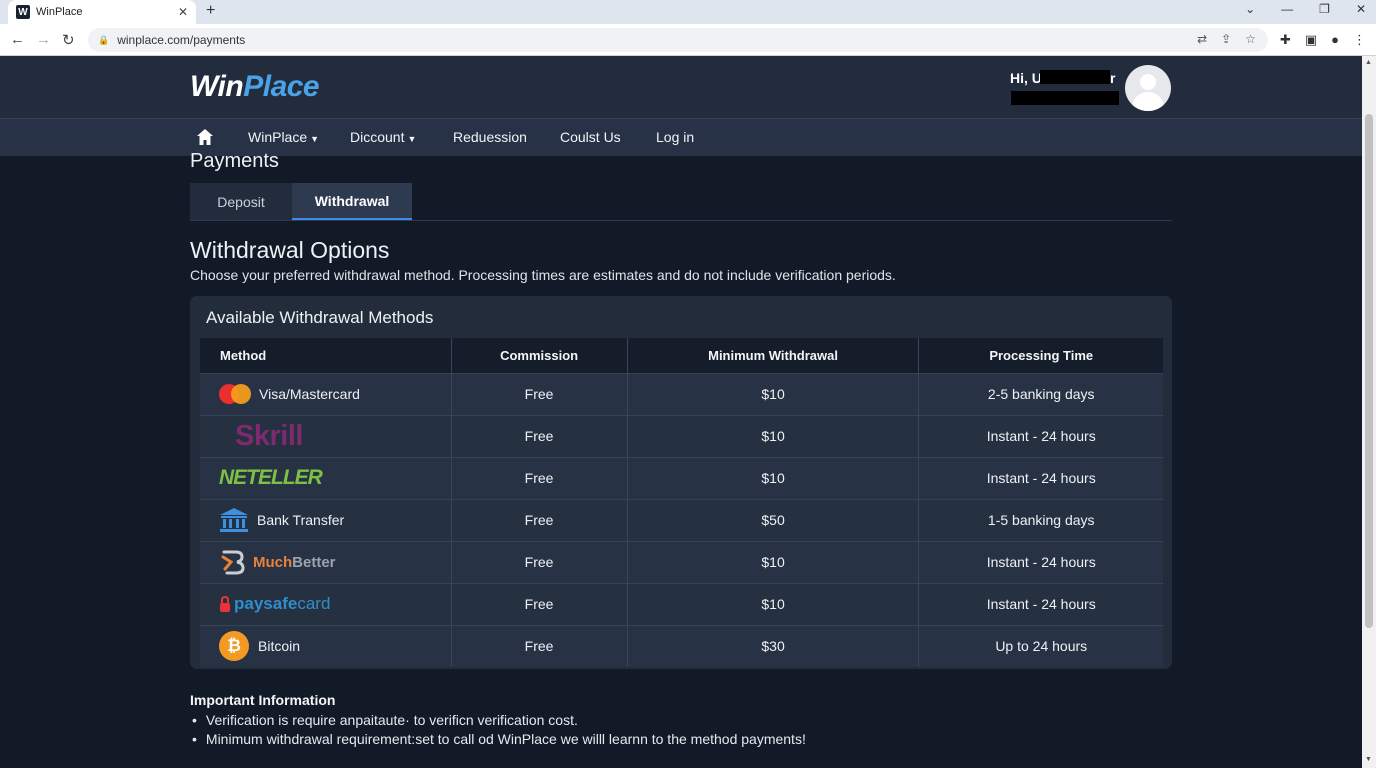 Image resolution: width=1376 pixels, height=768 pixels. What do you see at coordinates (1113, 78) in the screenshot?
I see `user-greeting-end: r` at bounding box center [1113, 78].